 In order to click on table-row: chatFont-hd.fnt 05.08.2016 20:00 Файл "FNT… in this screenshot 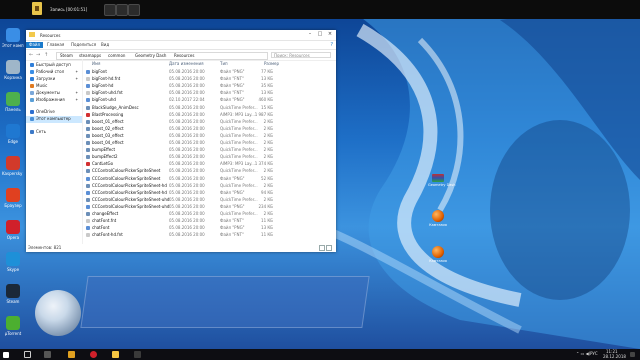, I will do `click(209, 235)`.